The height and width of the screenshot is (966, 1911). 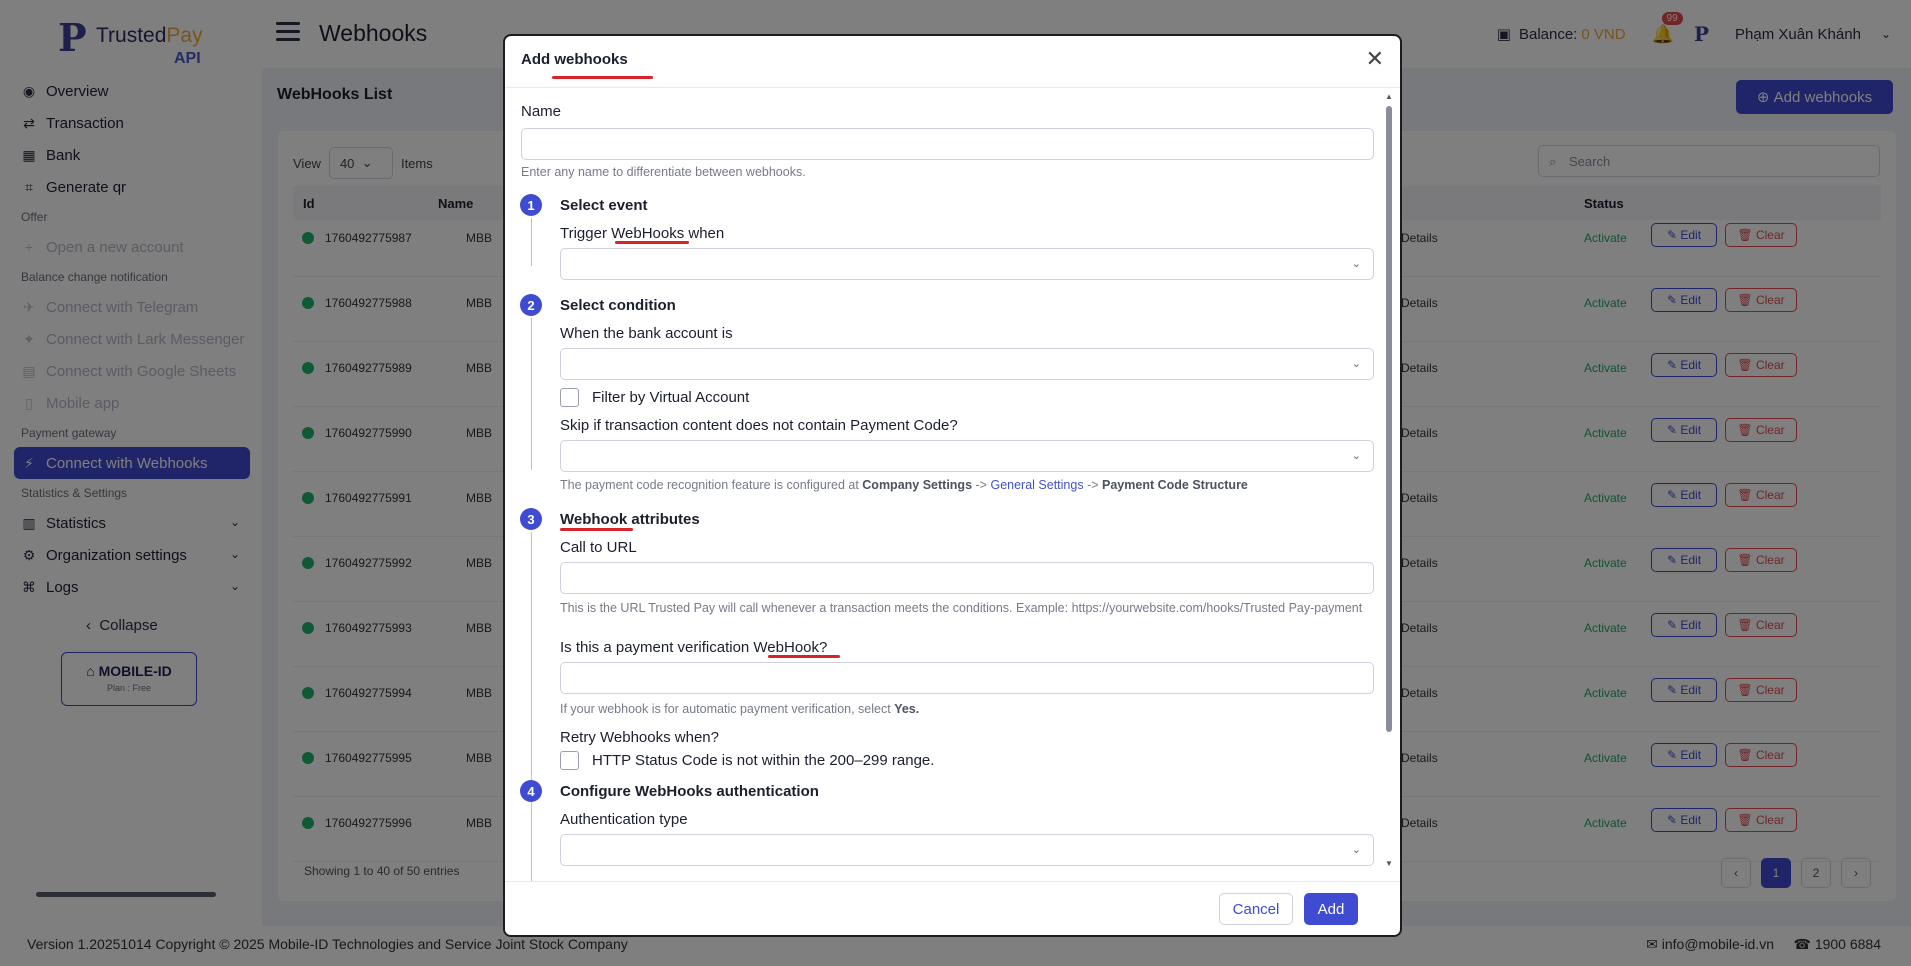 What do you see at coordinates (569, 760) in the screenshot?
I see `retry-status-checkbox` at bounding box center [569, 760].